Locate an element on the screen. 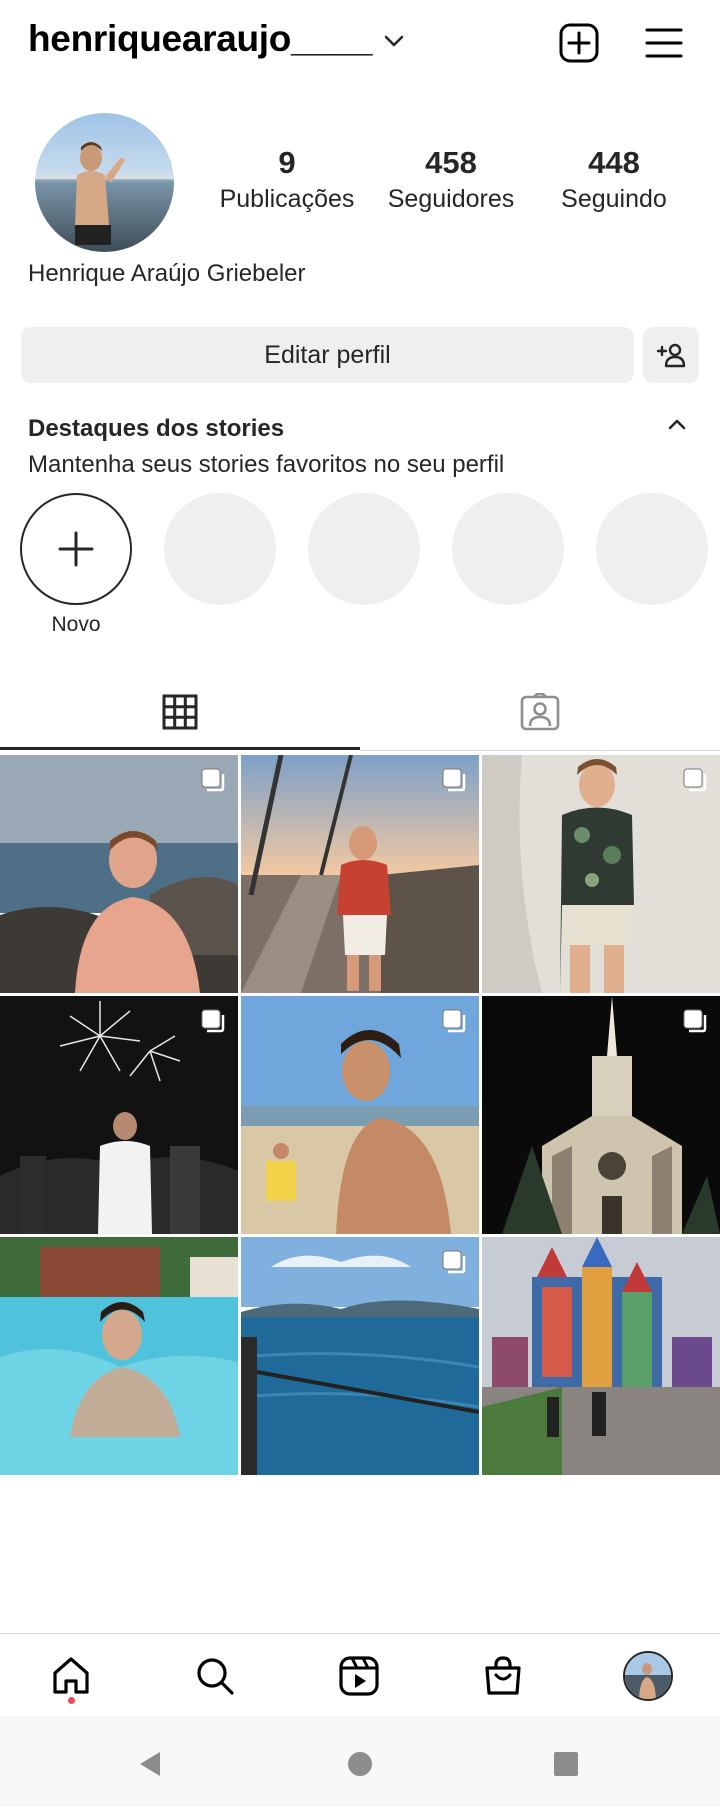  edit-profile-button: Editar perfil is located at coordinates (327, 355).